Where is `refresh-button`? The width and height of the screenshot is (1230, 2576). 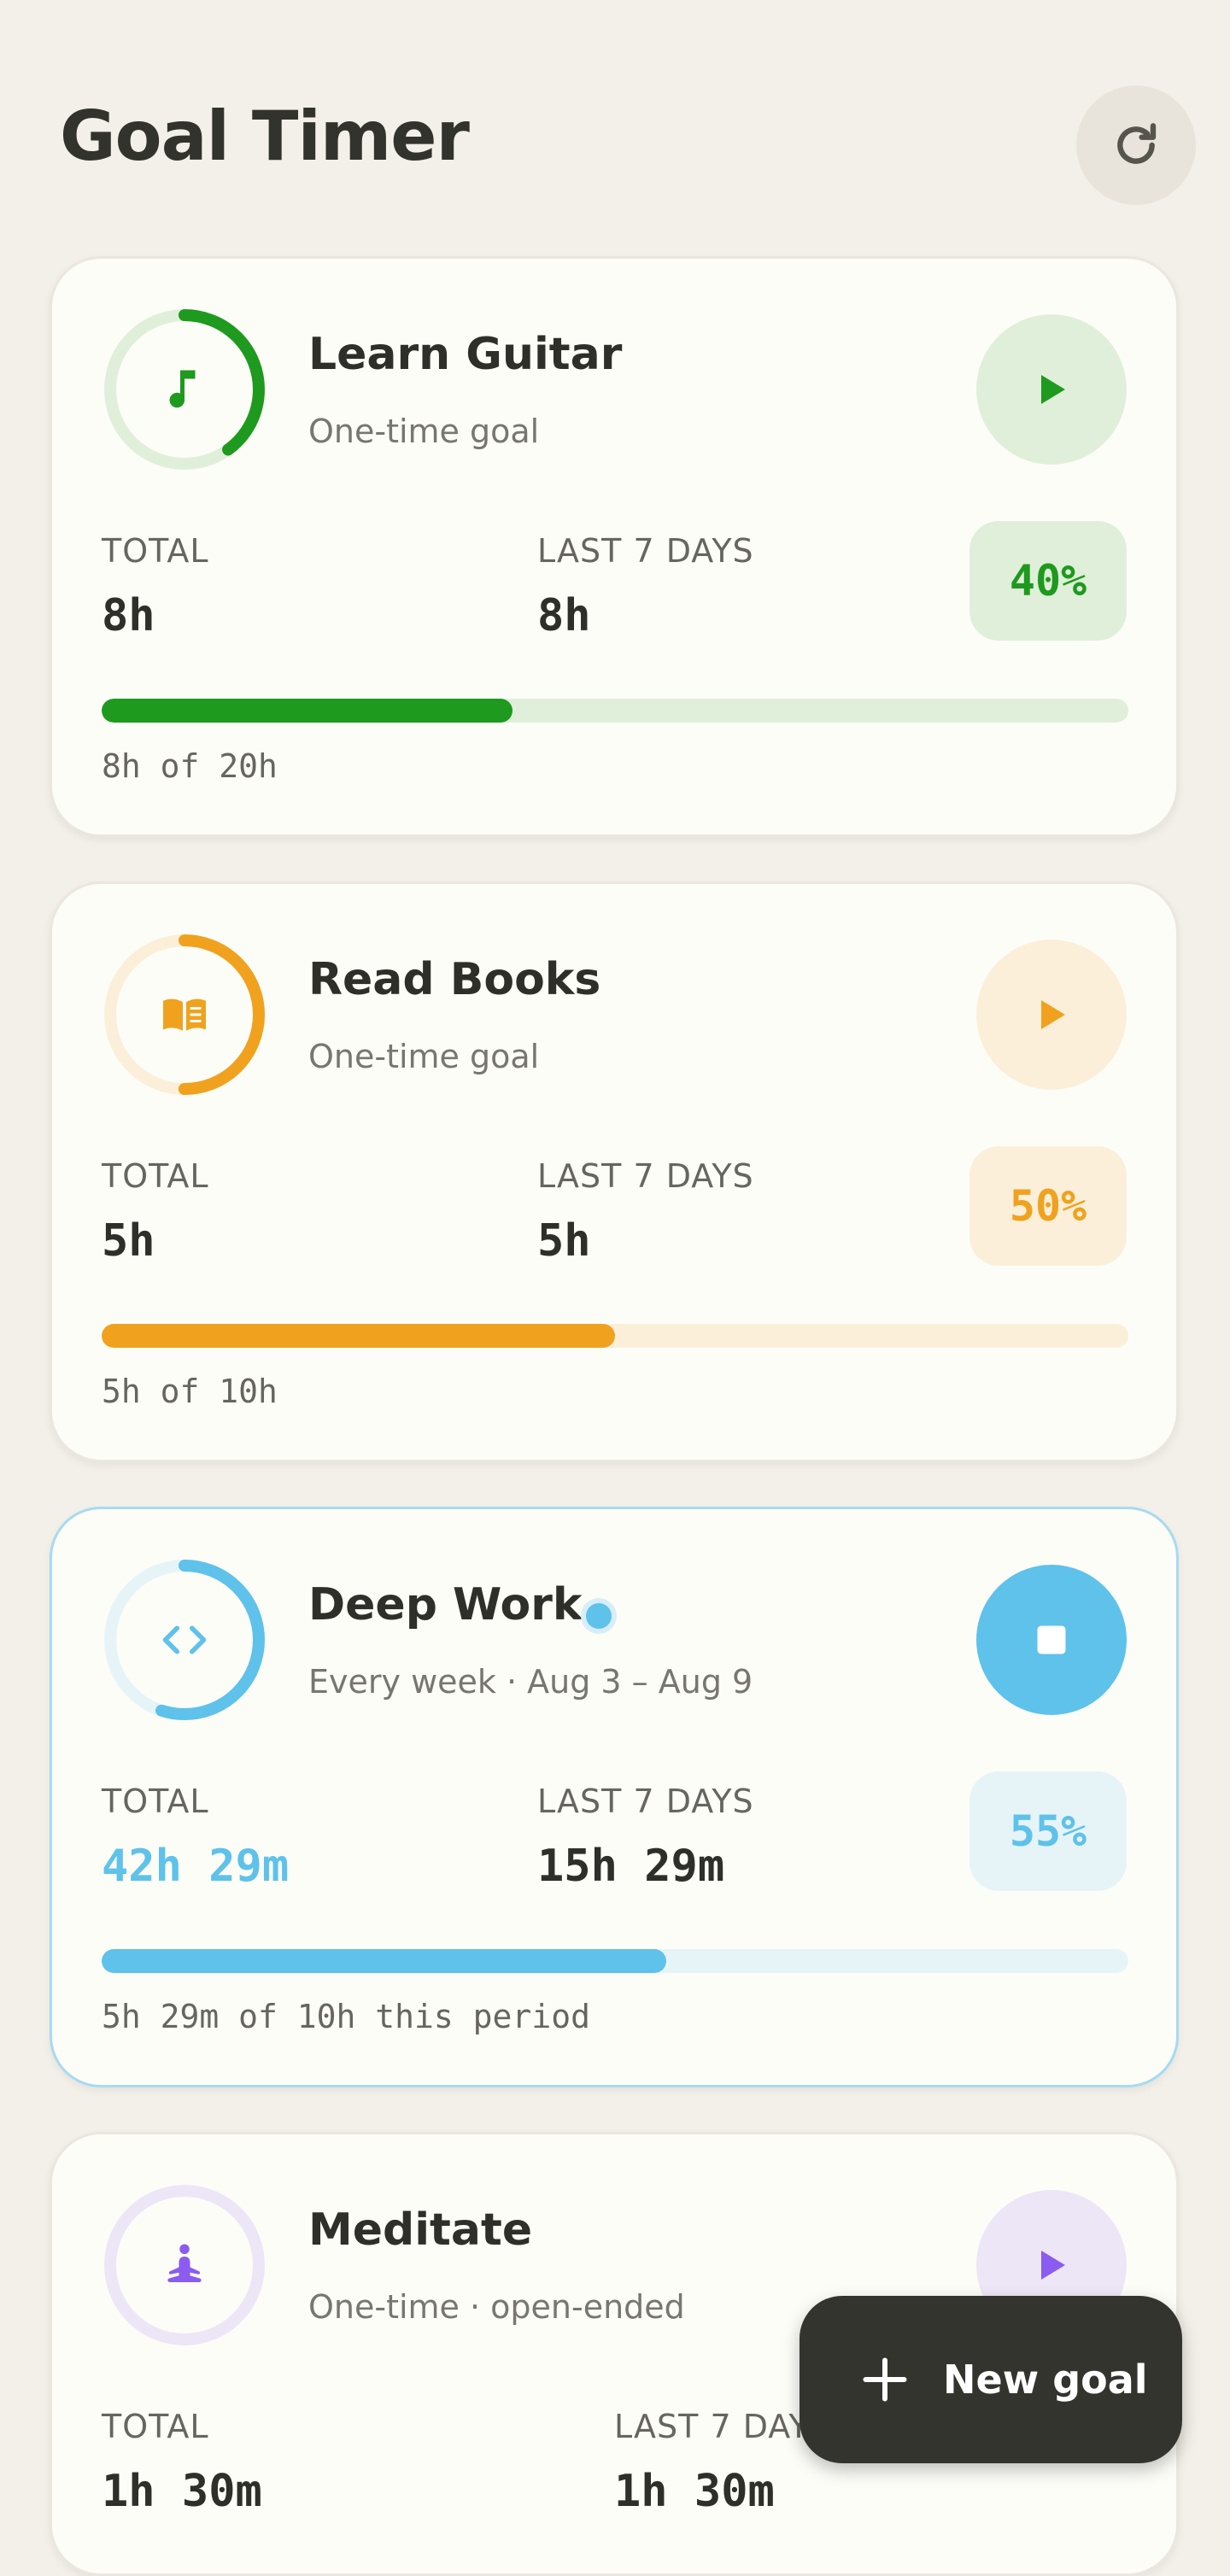 refresh-button is located at coordinates (1136, 145).